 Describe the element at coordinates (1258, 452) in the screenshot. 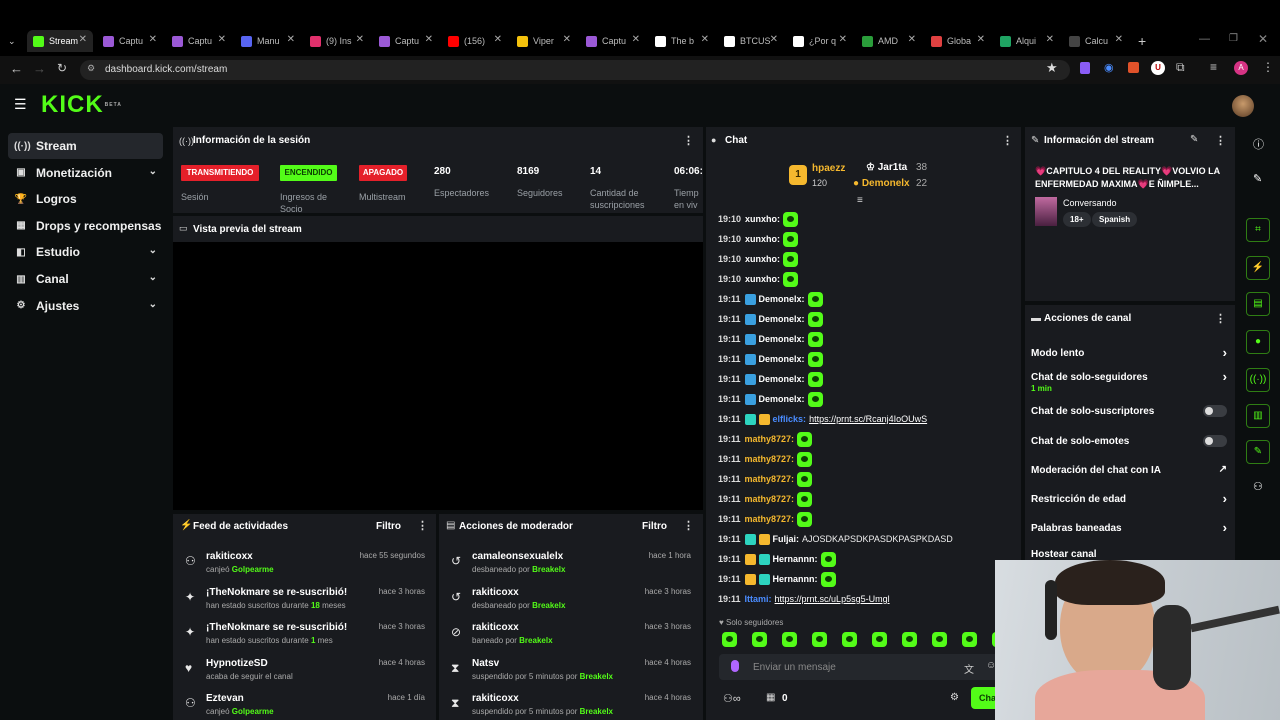

I see `wrench-icon: ✎` at that location.